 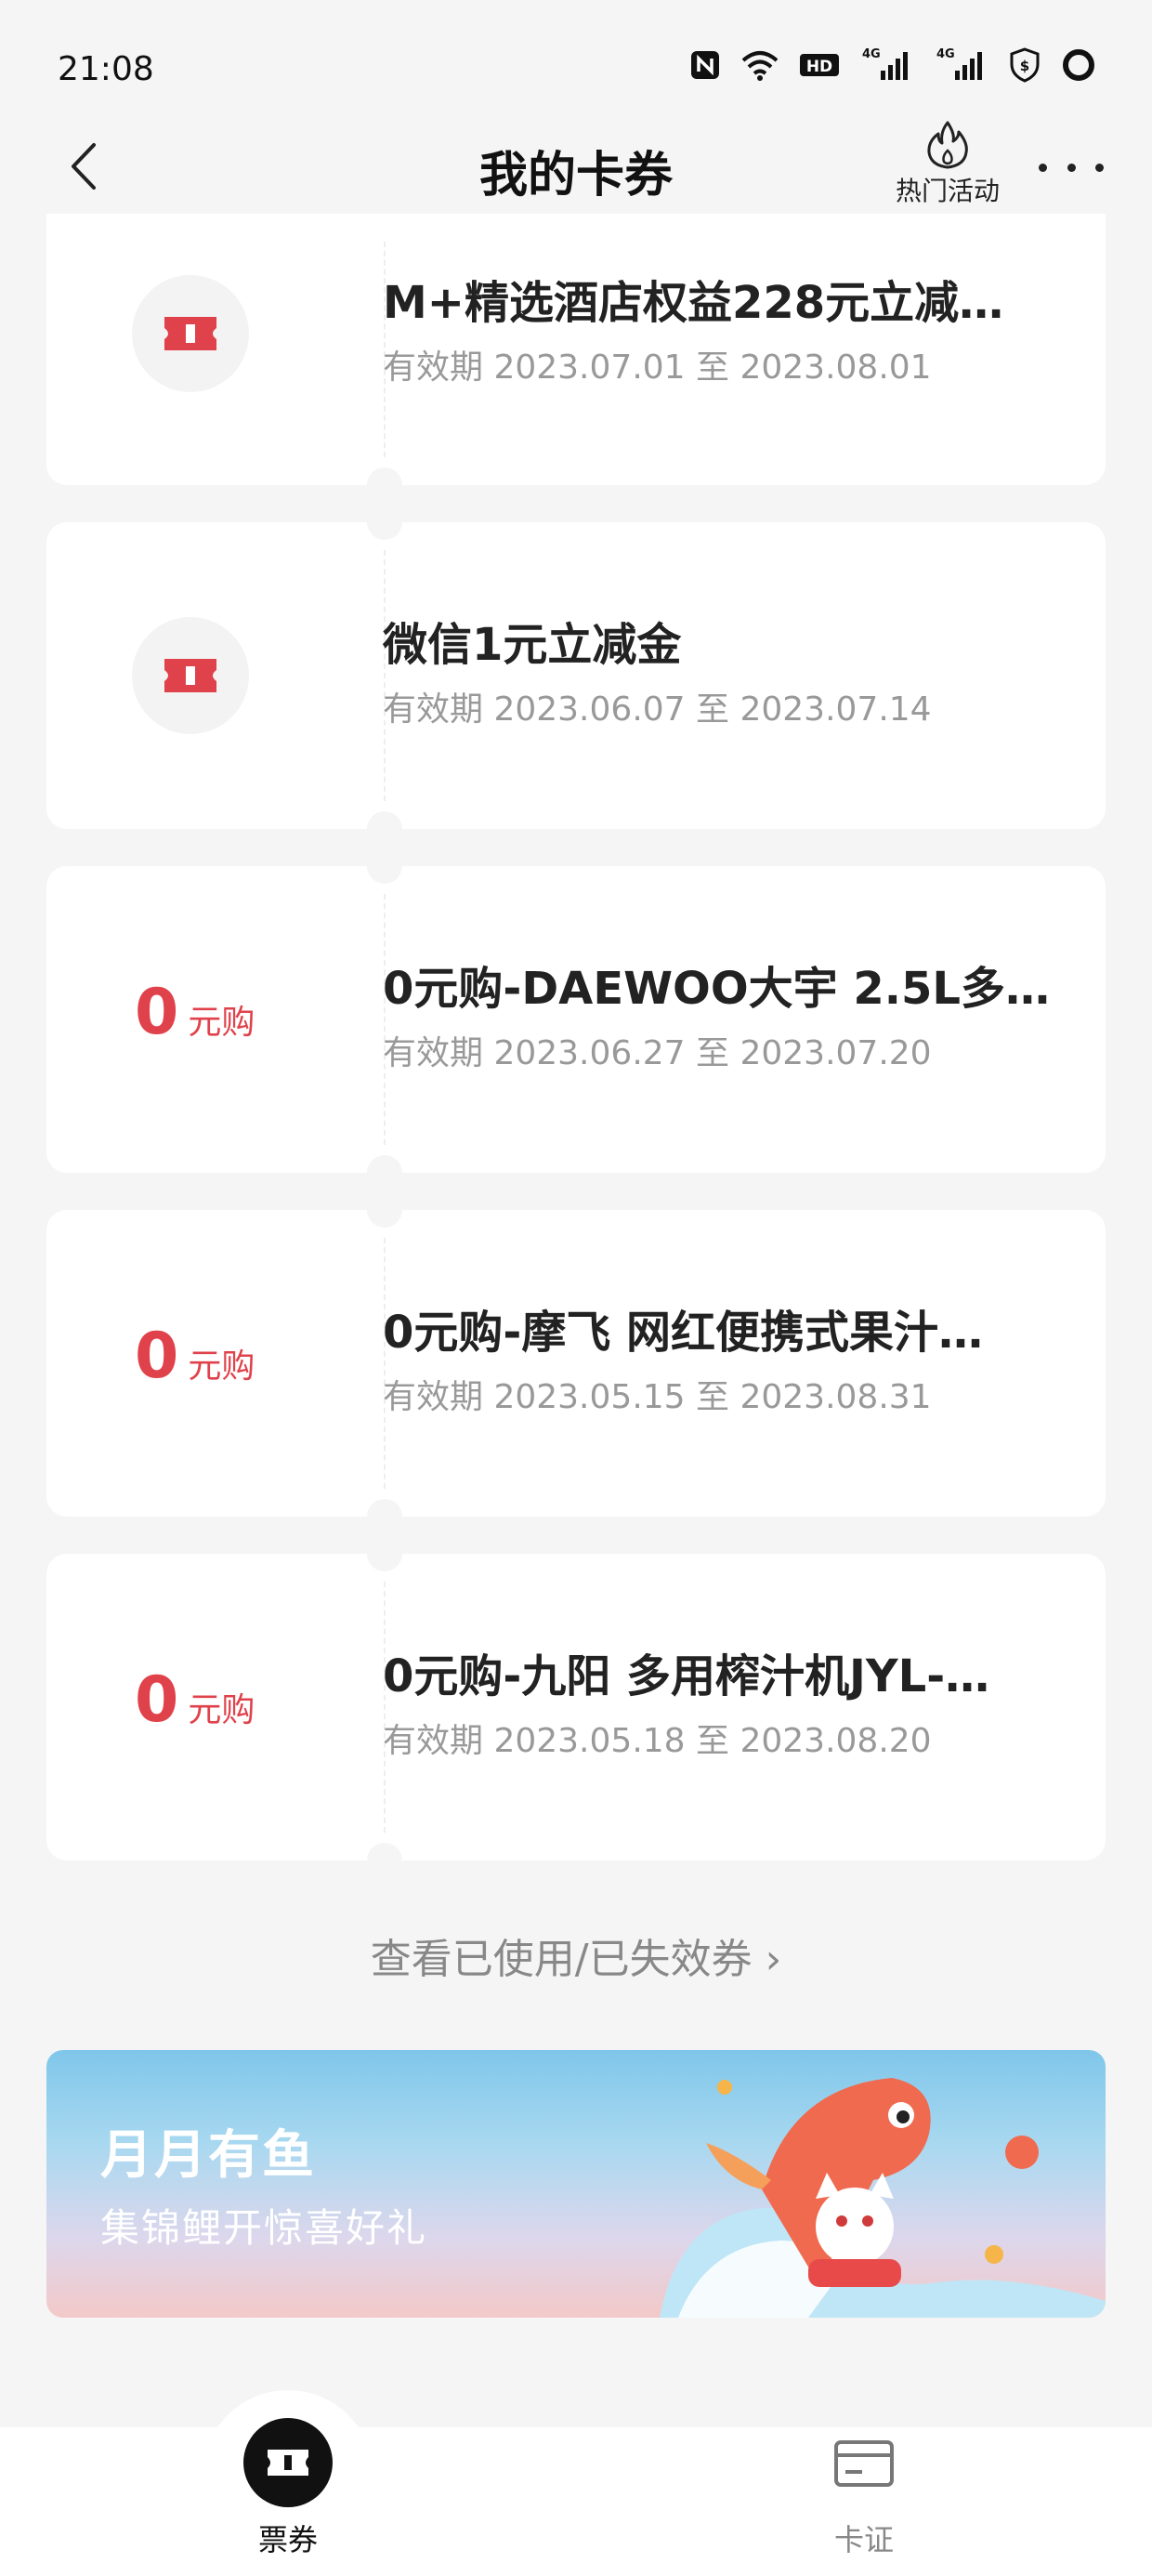 What do you see at coordinates (561, 1959) in the screenshot?
I see `view-used-label: 查看已使用/已失效券` at bounding box center [561, 1959].